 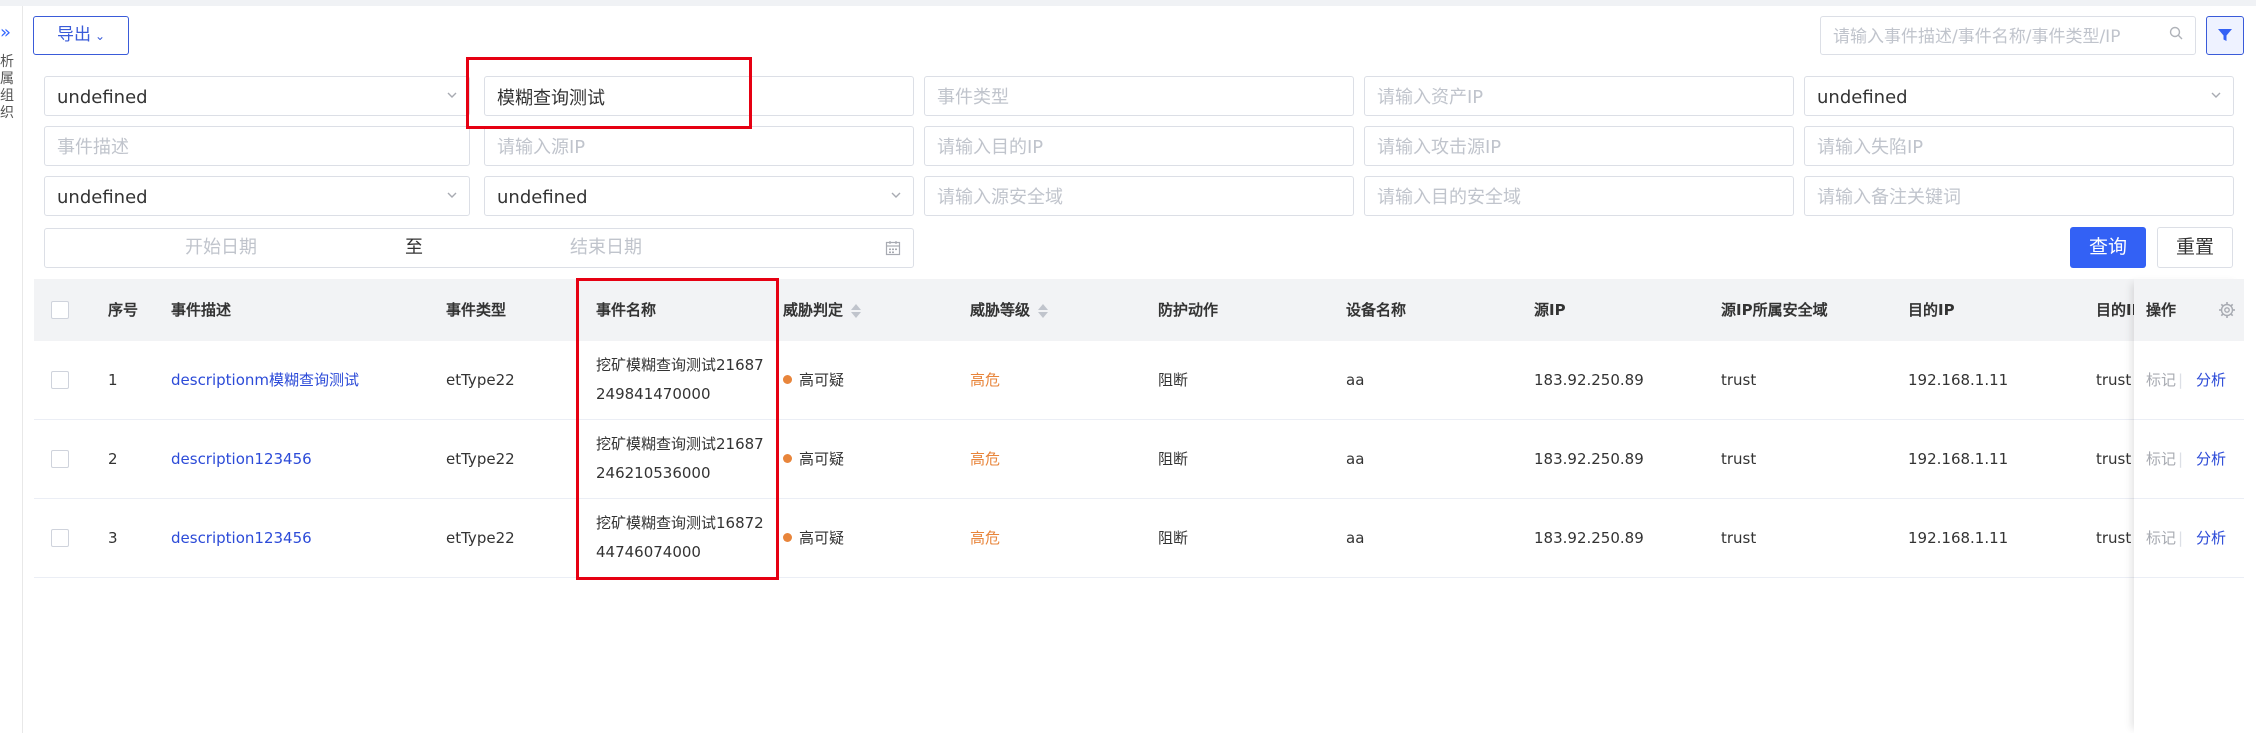 I want to click on filter-select-2-value, so click(x=2011, y=97).